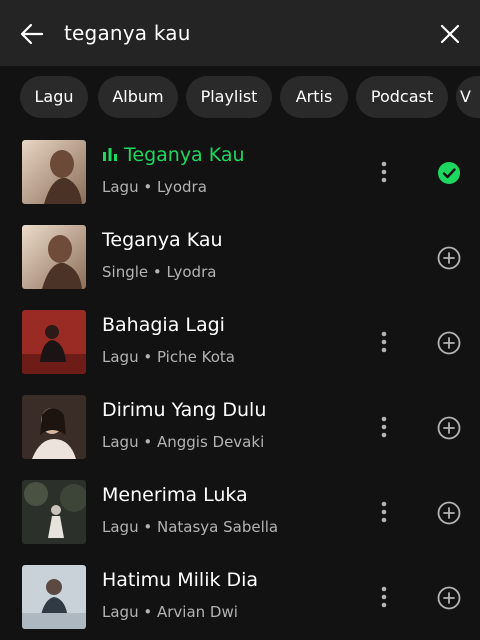 This screenshot has height=640, width=480. I want to click on filter-chip-lagu: Lagu, so click(54, 97).